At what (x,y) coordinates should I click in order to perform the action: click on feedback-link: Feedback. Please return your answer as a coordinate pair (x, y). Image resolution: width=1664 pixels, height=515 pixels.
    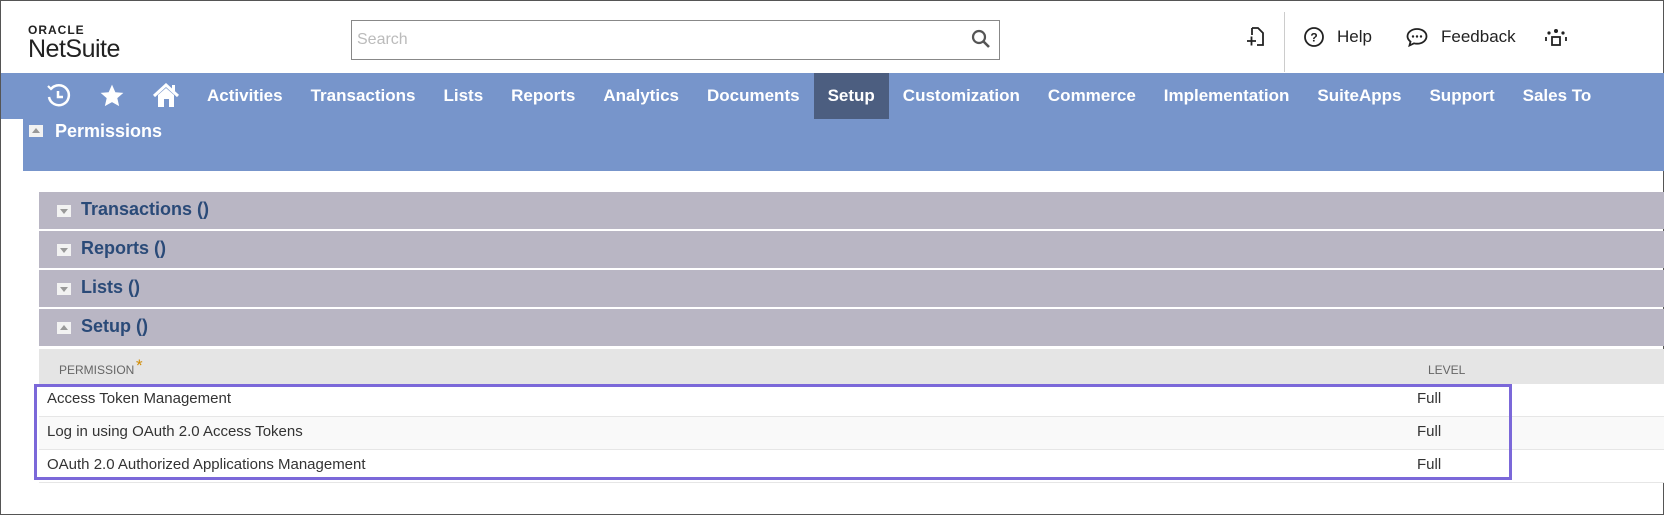
    Looking at the image, I should click on (1460, 37).